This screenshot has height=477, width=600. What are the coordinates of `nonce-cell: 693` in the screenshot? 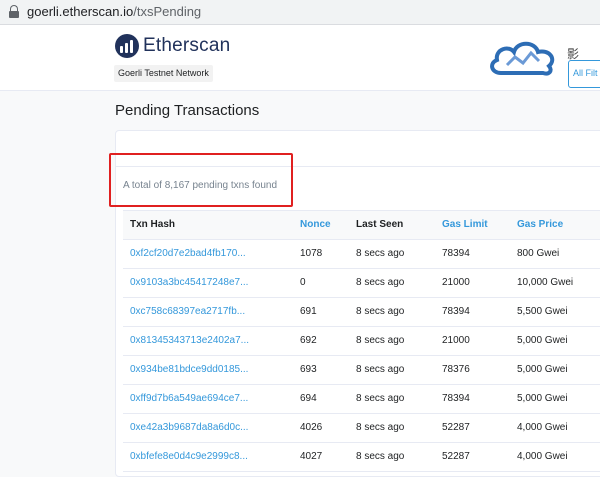 It's located at (308, 369).